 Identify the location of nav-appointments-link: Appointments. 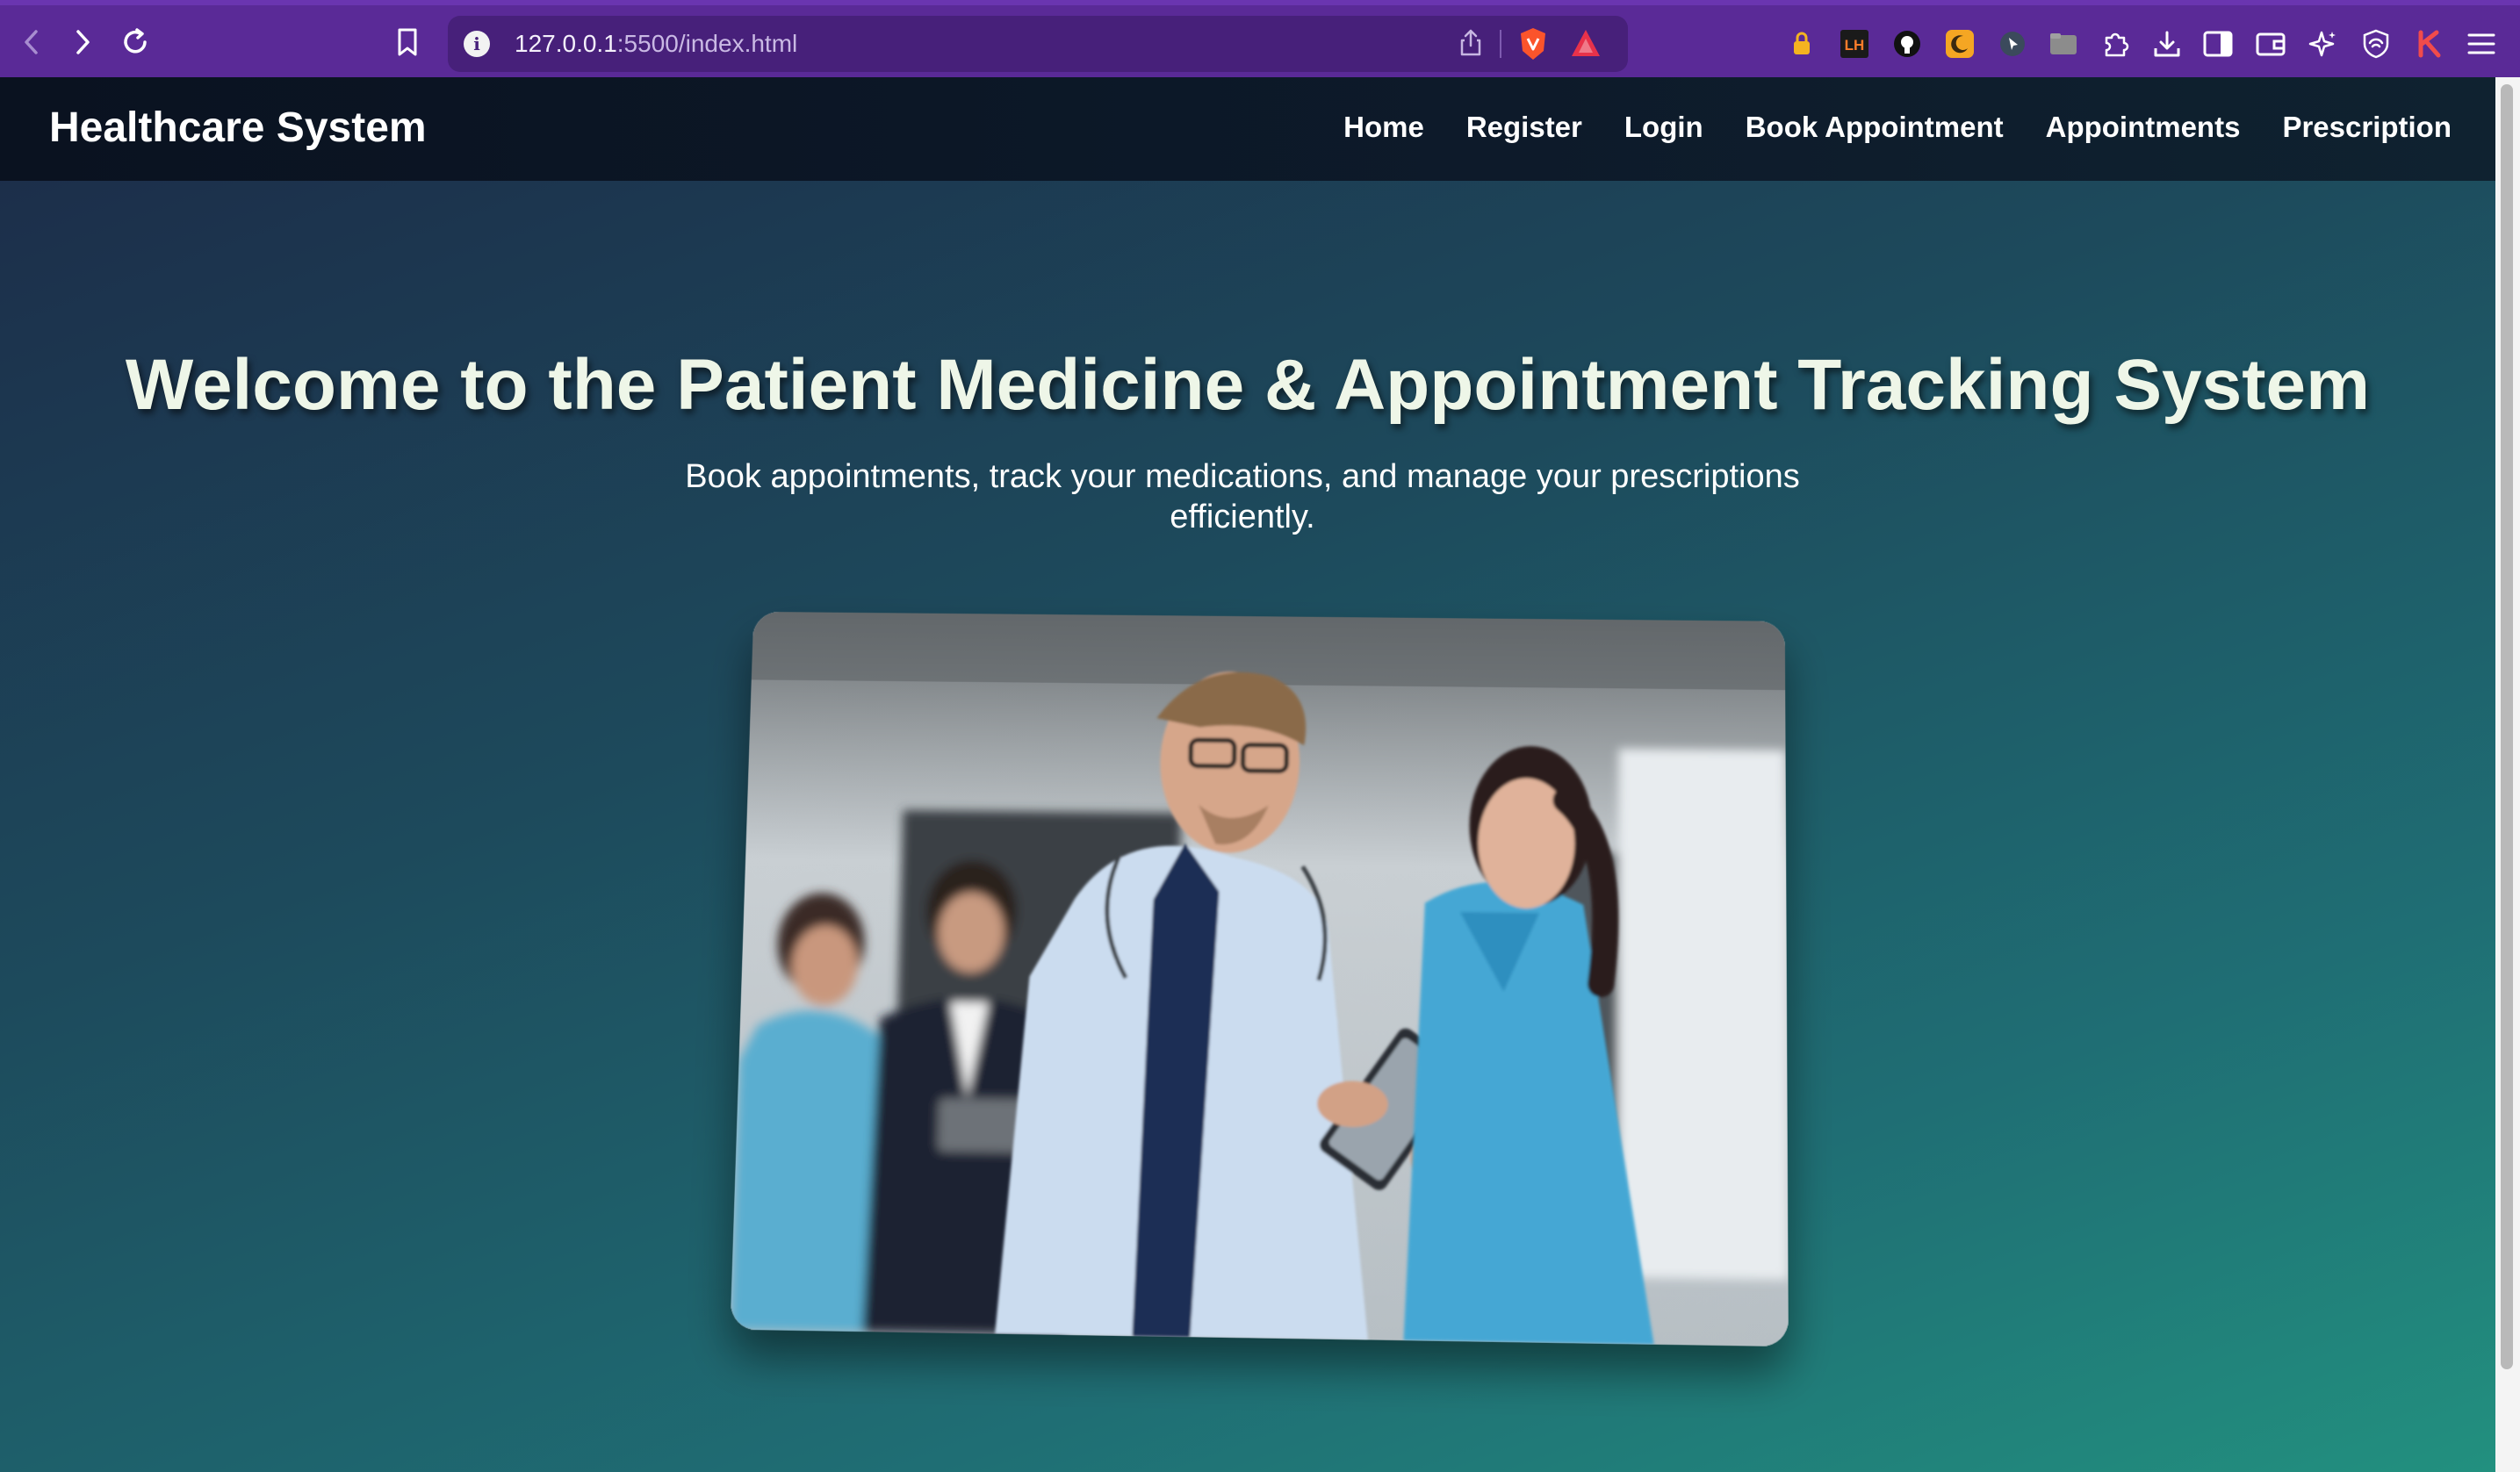
(2143, 128).